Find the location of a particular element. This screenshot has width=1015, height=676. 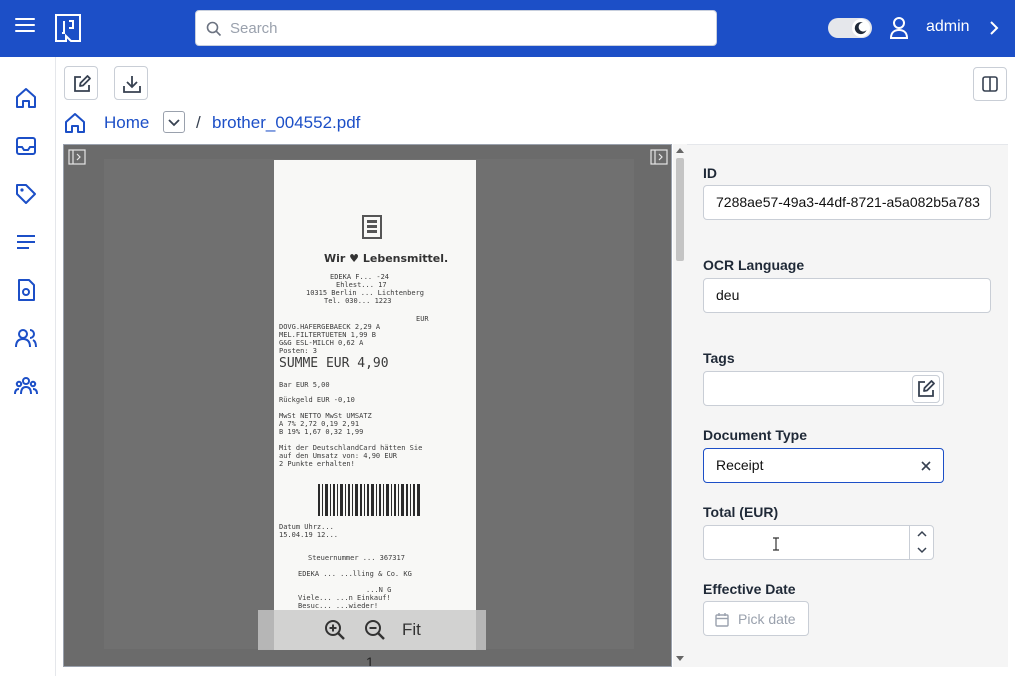

chevron-right-icon is located at coordinates (994, 28).